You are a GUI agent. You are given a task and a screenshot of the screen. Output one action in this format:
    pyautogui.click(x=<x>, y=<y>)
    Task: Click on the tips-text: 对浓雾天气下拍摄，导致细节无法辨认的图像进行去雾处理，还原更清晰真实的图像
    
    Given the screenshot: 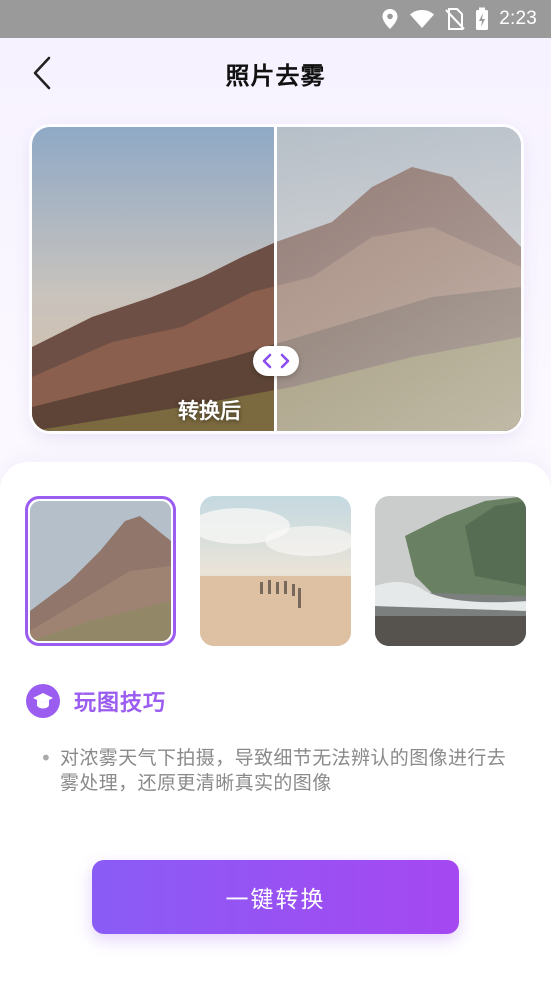 What is the action you would take?
    pyautogui.click(x=283, y=770)
    